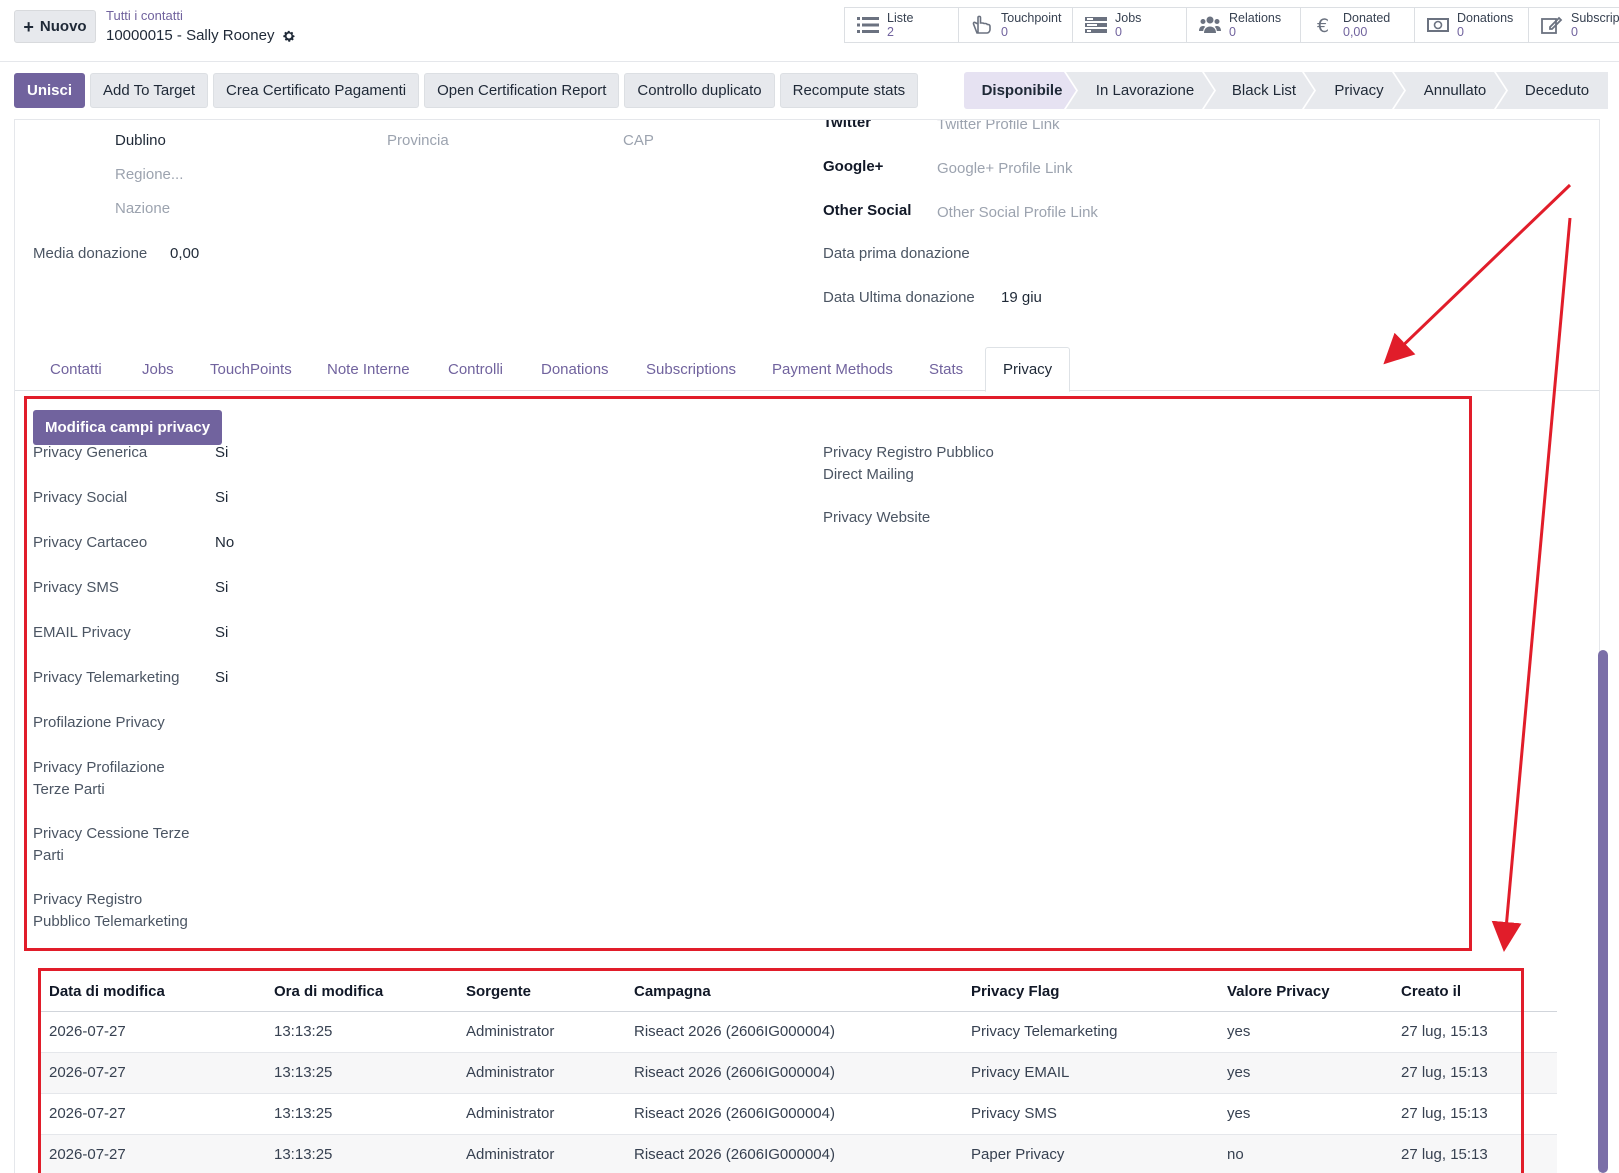 Image resolution: width=1619 pixels, height=1173 pixels. Describe the element at coordinates (1306, 992) in the screenshot. I see `column-header: Valore Privacy` at that location.